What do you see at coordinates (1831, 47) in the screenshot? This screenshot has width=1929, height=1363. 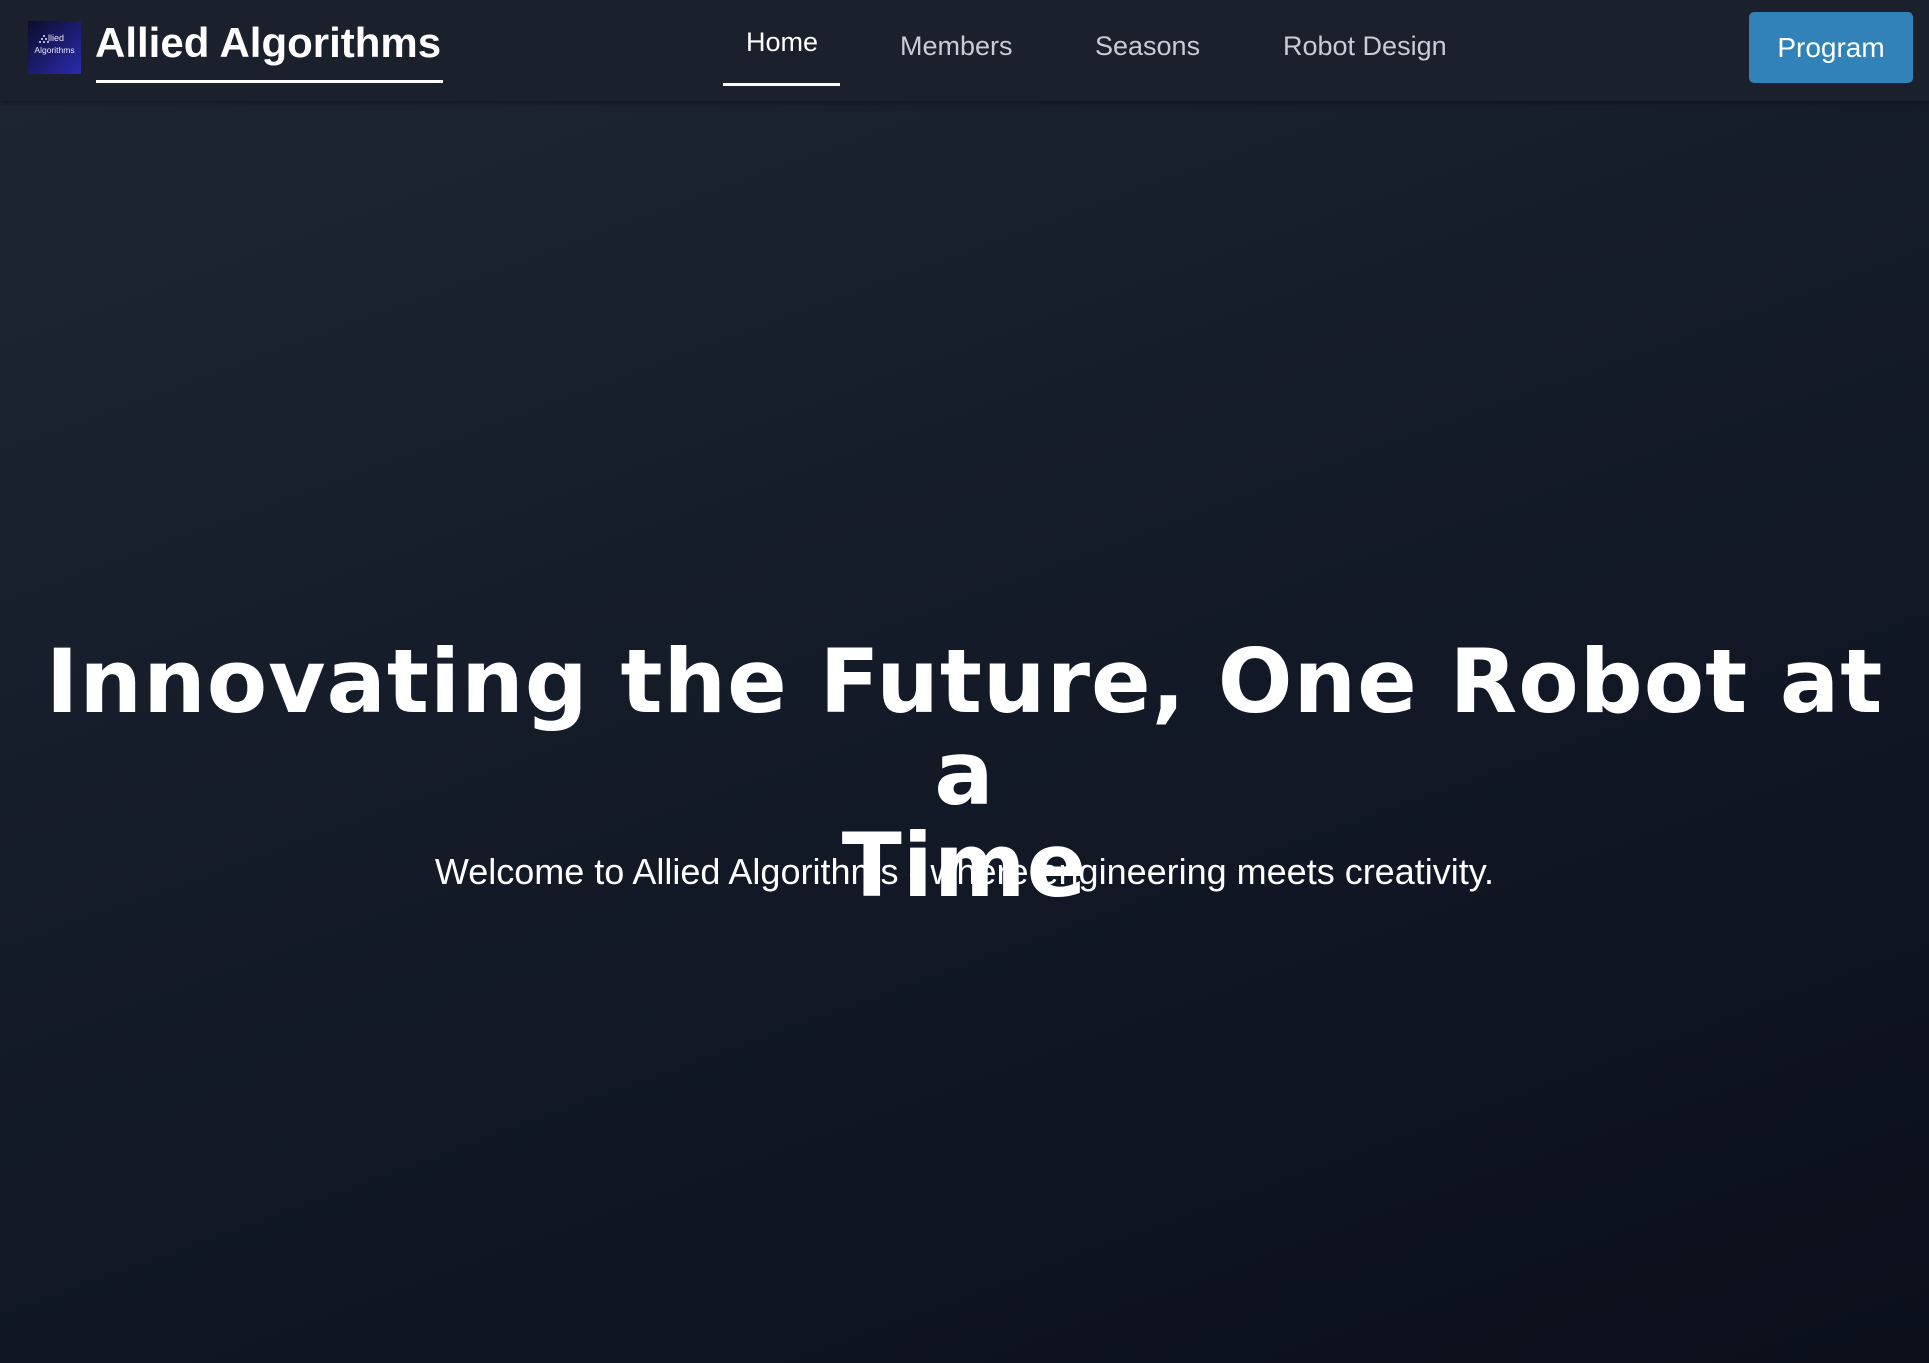 I see `program-button: Program` at bounding box center [1831, 47].